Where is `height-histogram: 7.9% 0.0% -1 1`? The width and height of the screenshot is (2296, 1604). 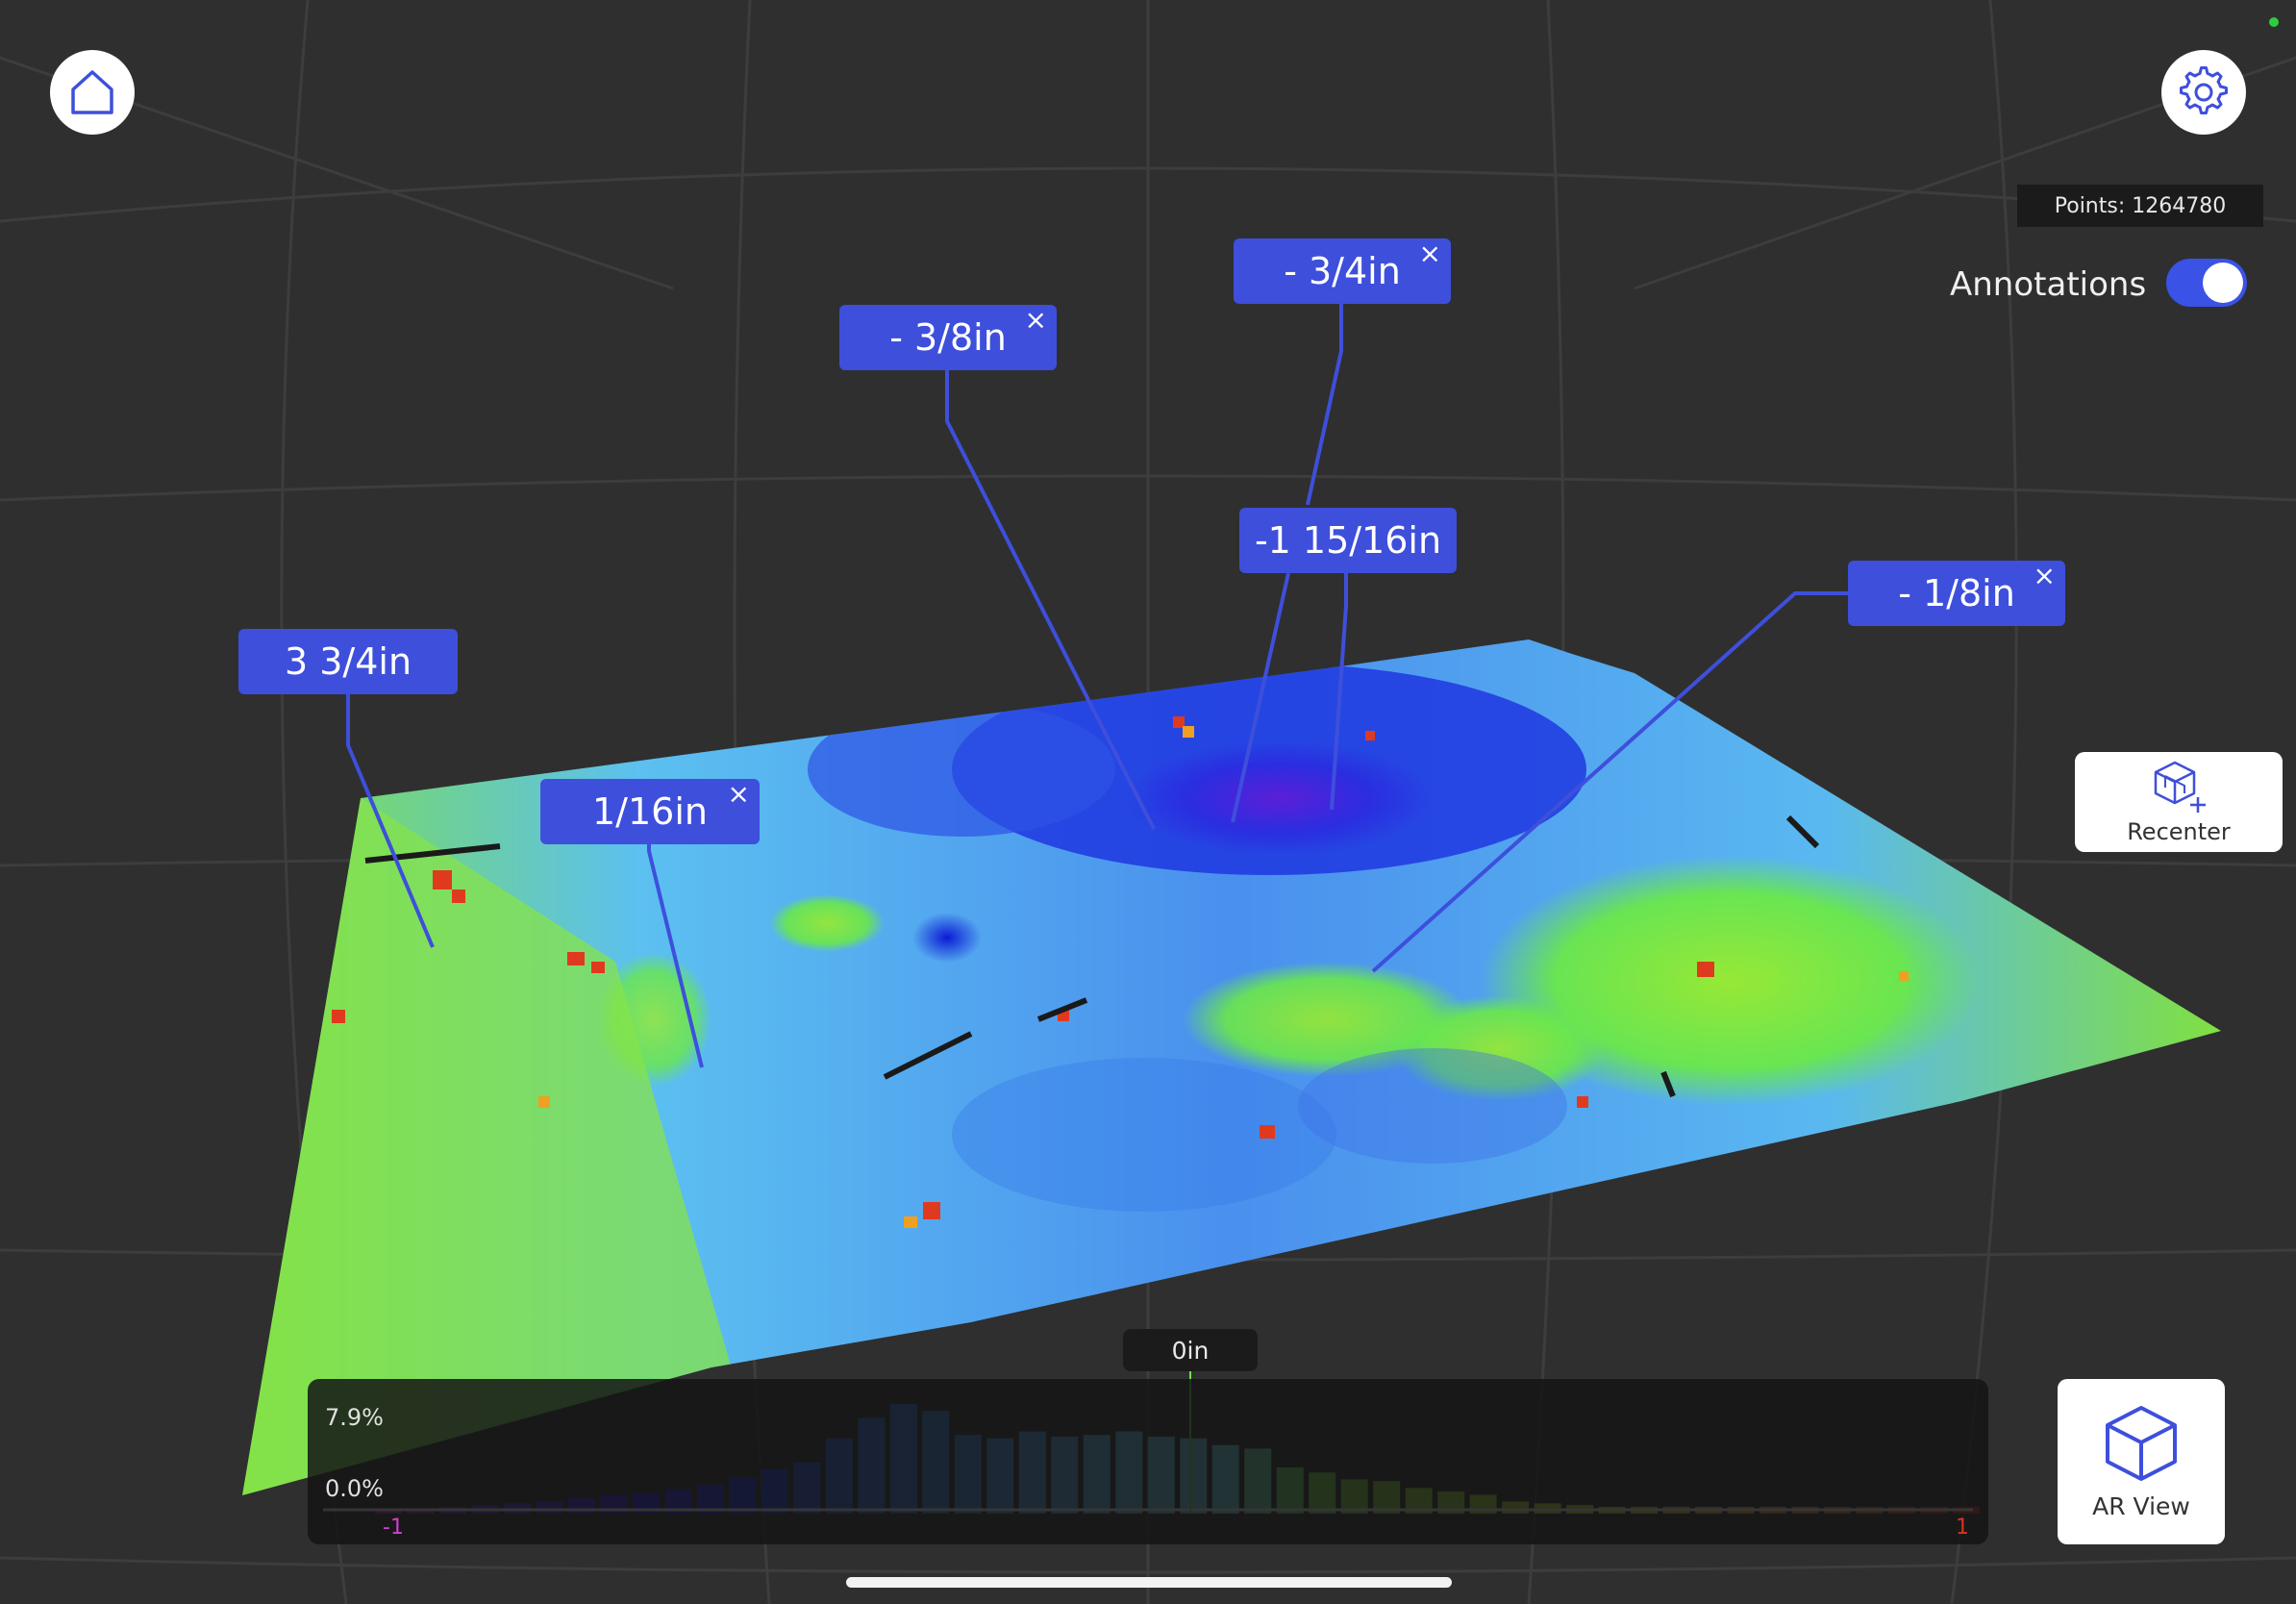
height-histogram: 7.9% 0.0% -1 1 is located at coordinates (1148, 1461).